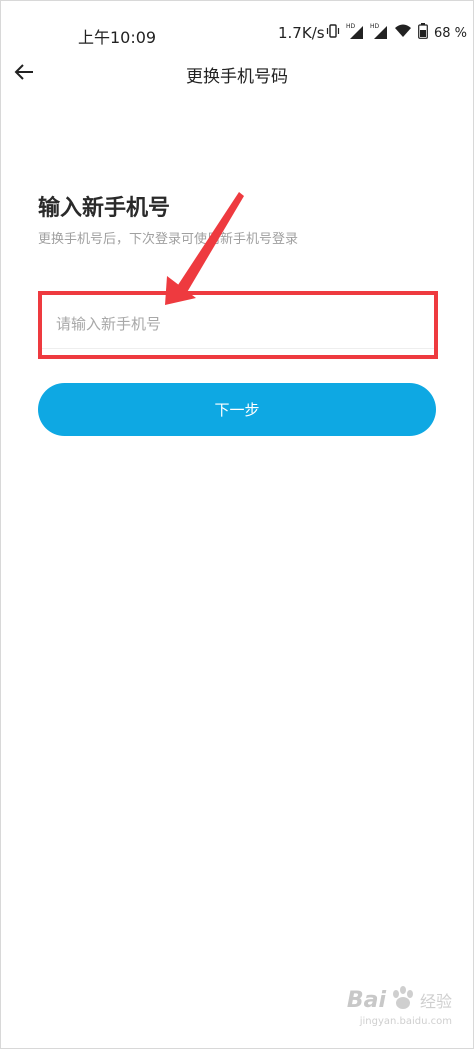  Describe the element at coordinates (333, 33) in the screenshot. I see `vibrate-icon` at that location.